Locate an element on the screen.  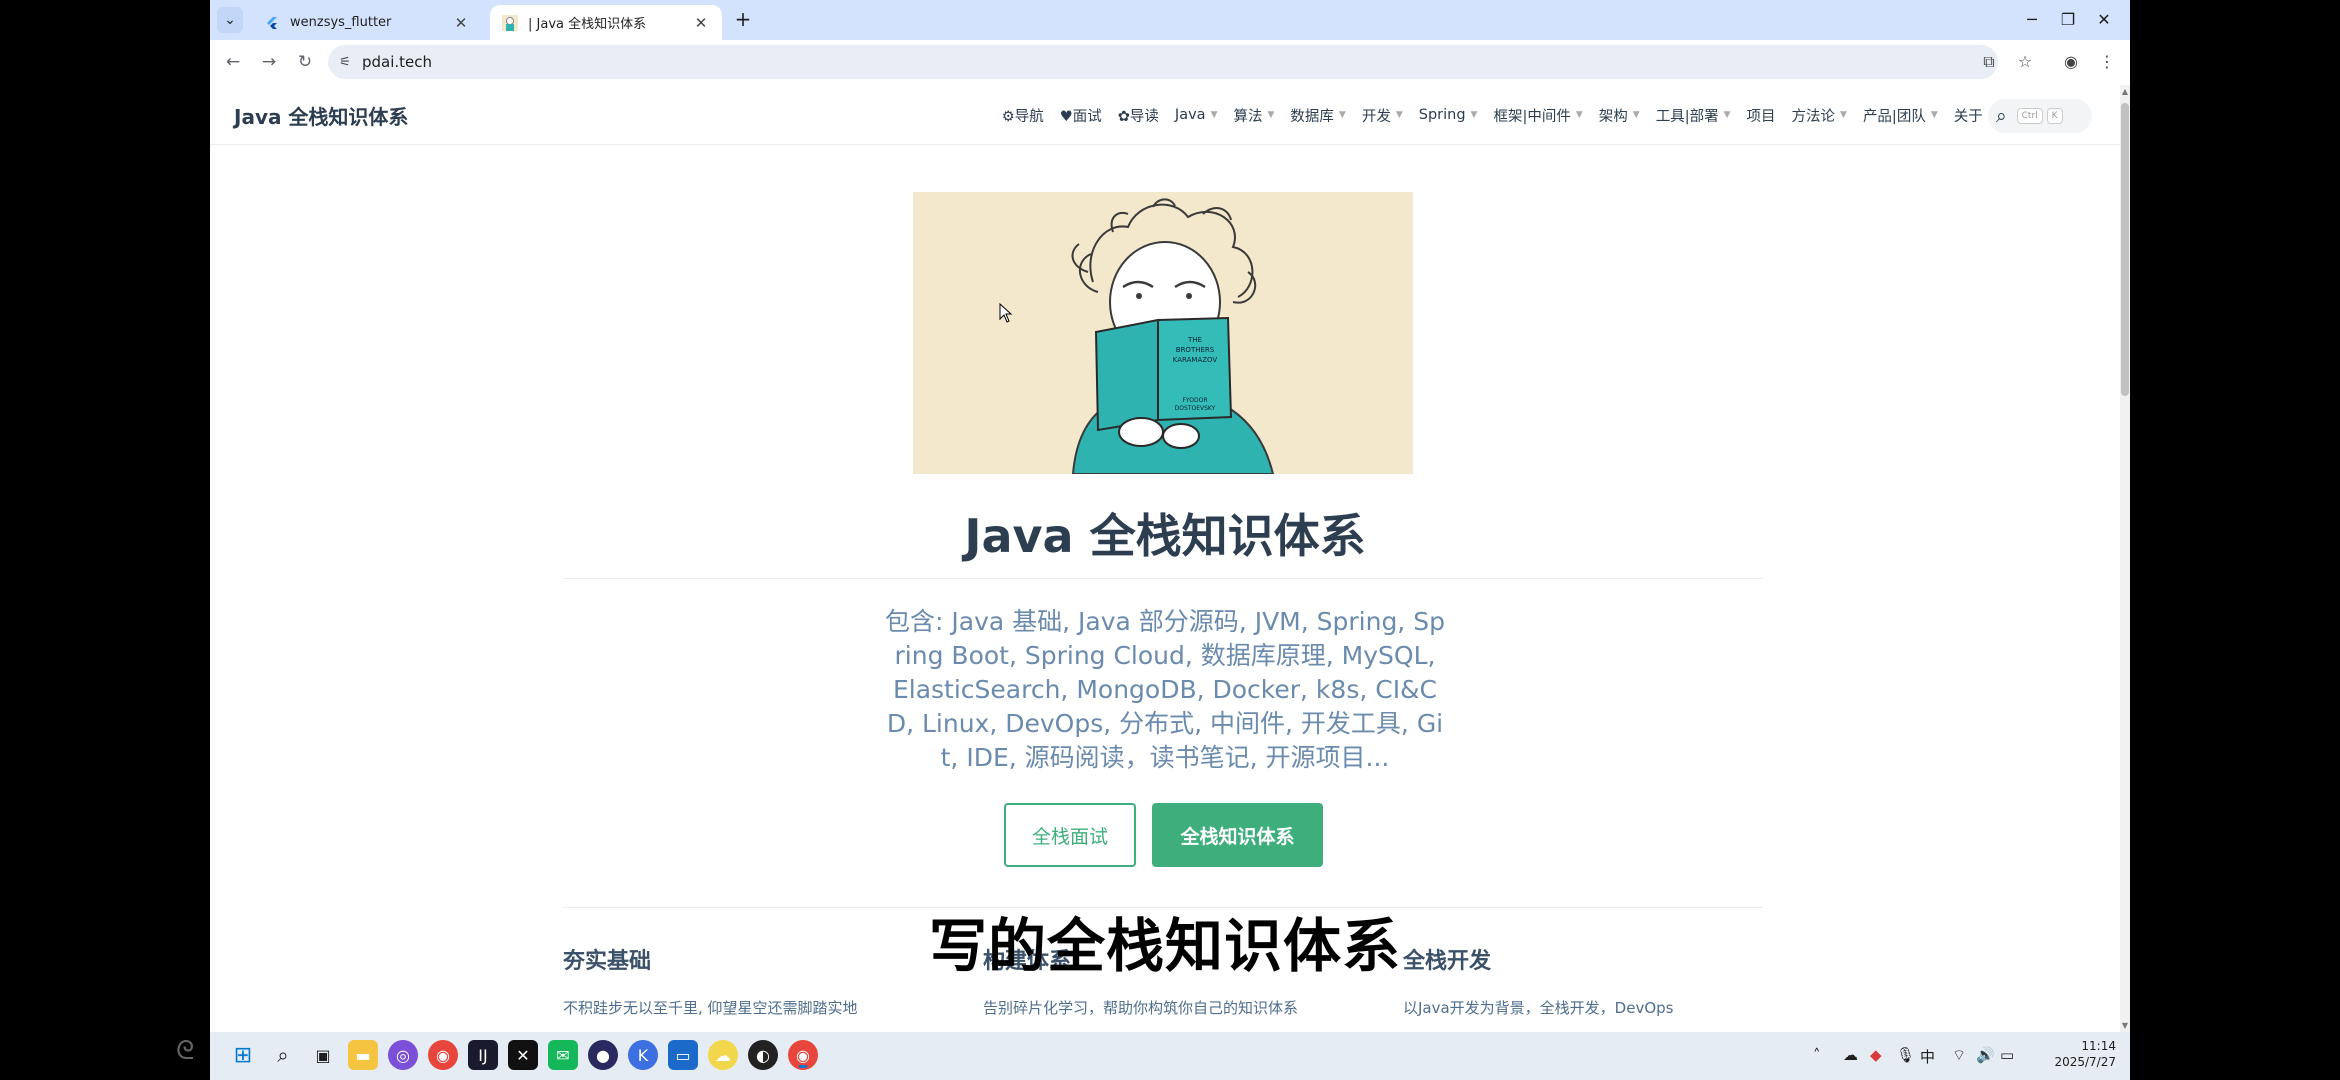
nav-item-guide: ⚙导航 is located at coordinates (1023, 115).